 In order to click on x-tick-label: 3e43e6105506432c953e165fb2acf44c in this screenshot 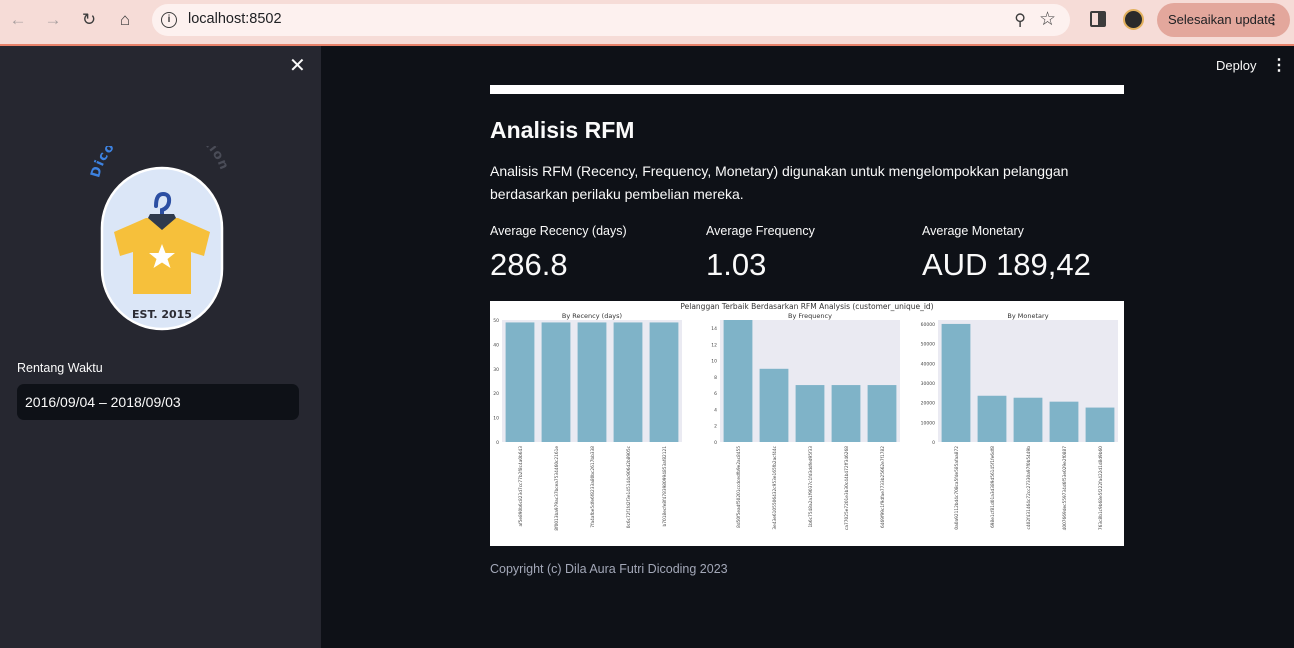, I will do `click(775, 487)`.